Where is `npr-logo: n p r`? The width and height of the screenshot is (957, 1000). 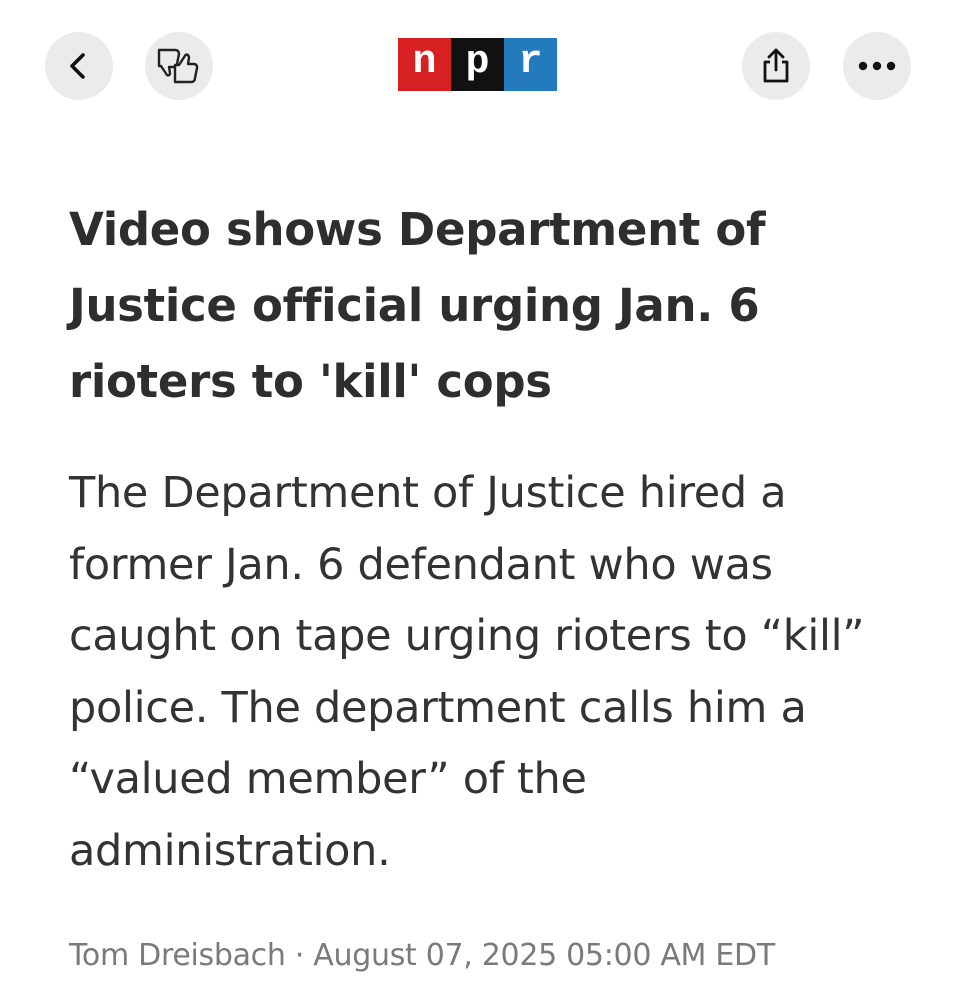
npr-logo: n p r is located at coordinates (477, 64).